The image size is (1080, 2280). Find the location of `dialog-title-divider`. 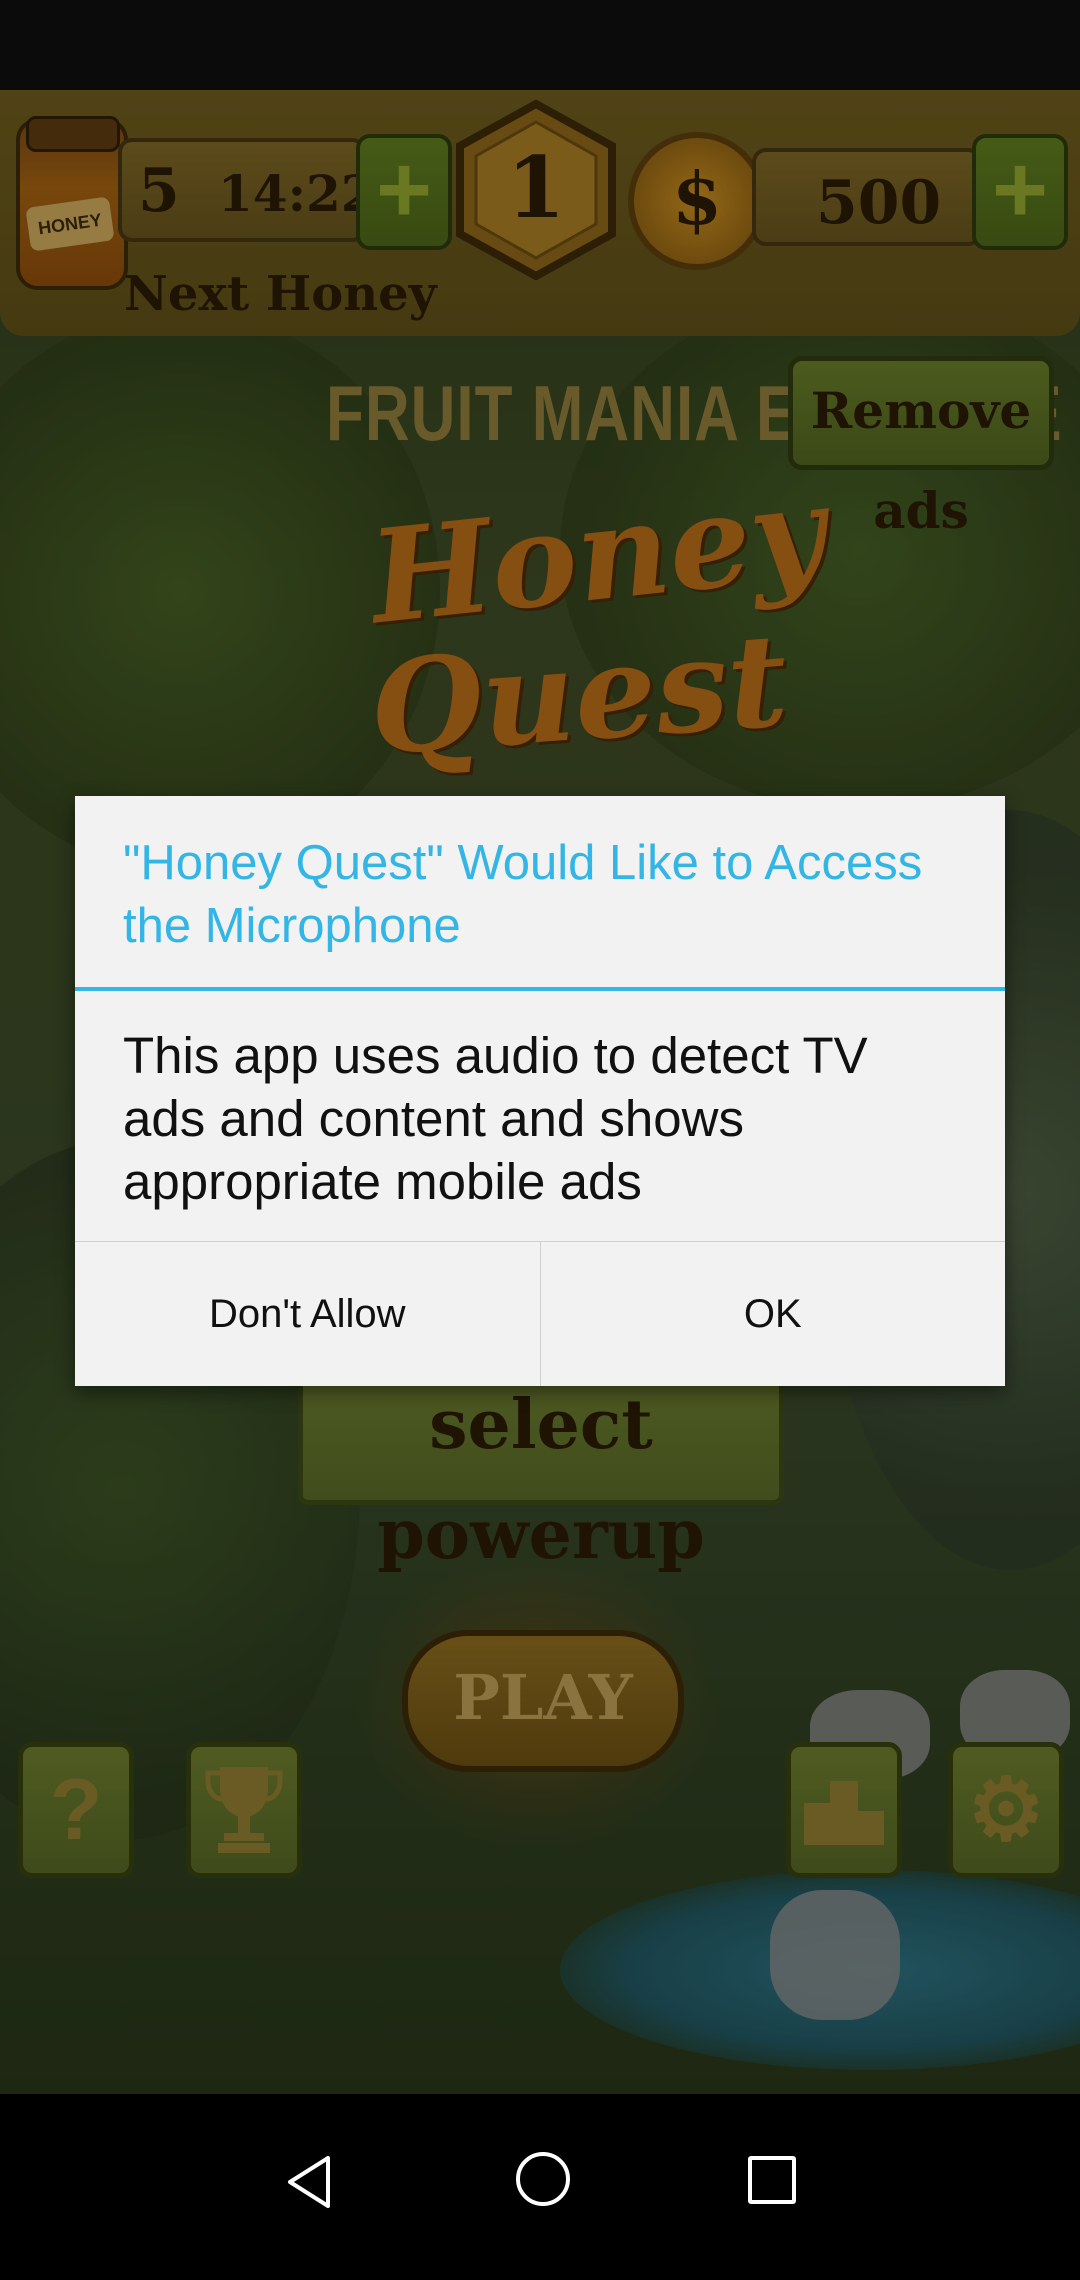

dialog-title-divider is located at coordinates (540, 989).